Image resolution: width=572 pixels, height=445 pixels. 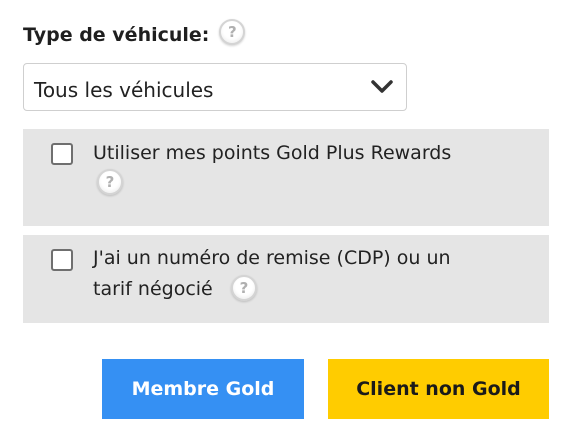 I want to click on chevron-down-icon, so click(x=382, y=86).